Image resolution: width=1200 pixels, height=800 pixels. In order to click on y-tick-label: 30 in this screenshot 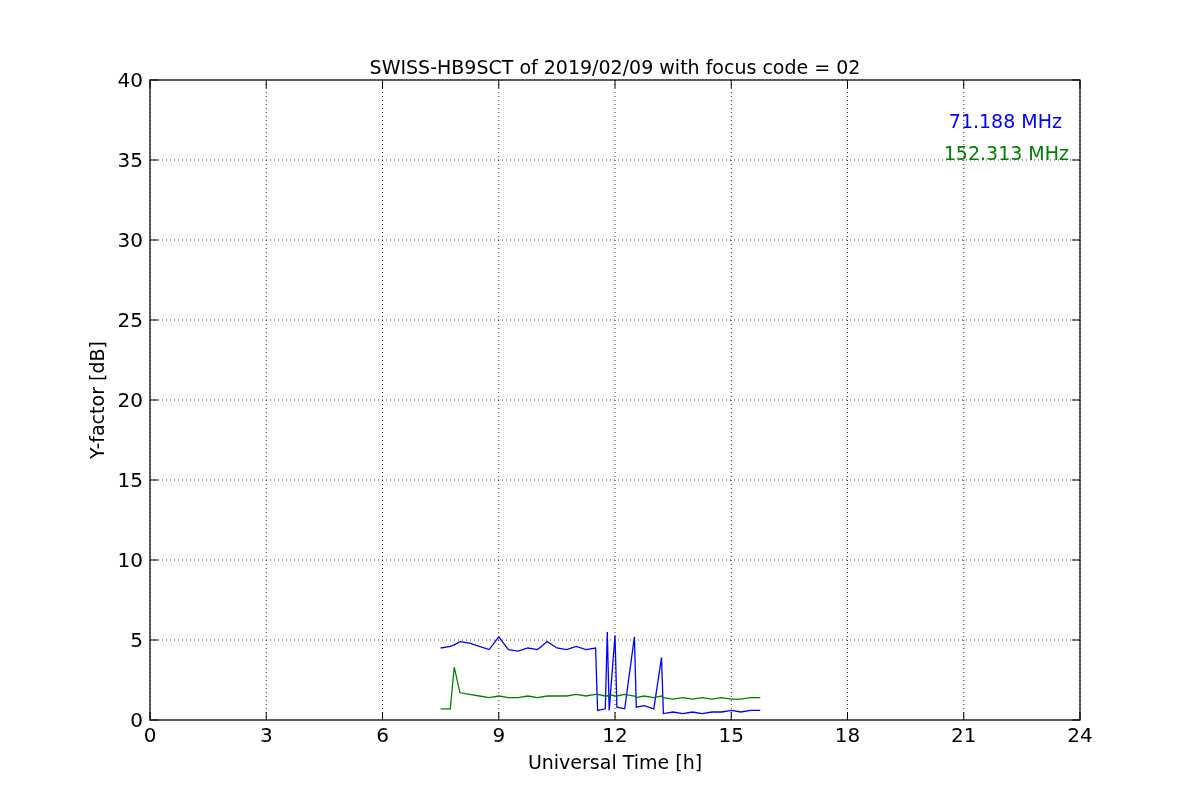, I will do `click(130, 240)`.